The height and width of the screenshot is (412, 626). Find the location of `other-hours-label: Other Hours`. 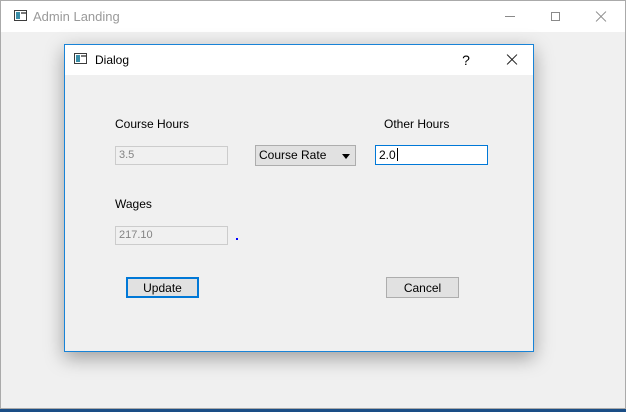

other-hours-label: Other Hours is located at coordinates (417, 124).